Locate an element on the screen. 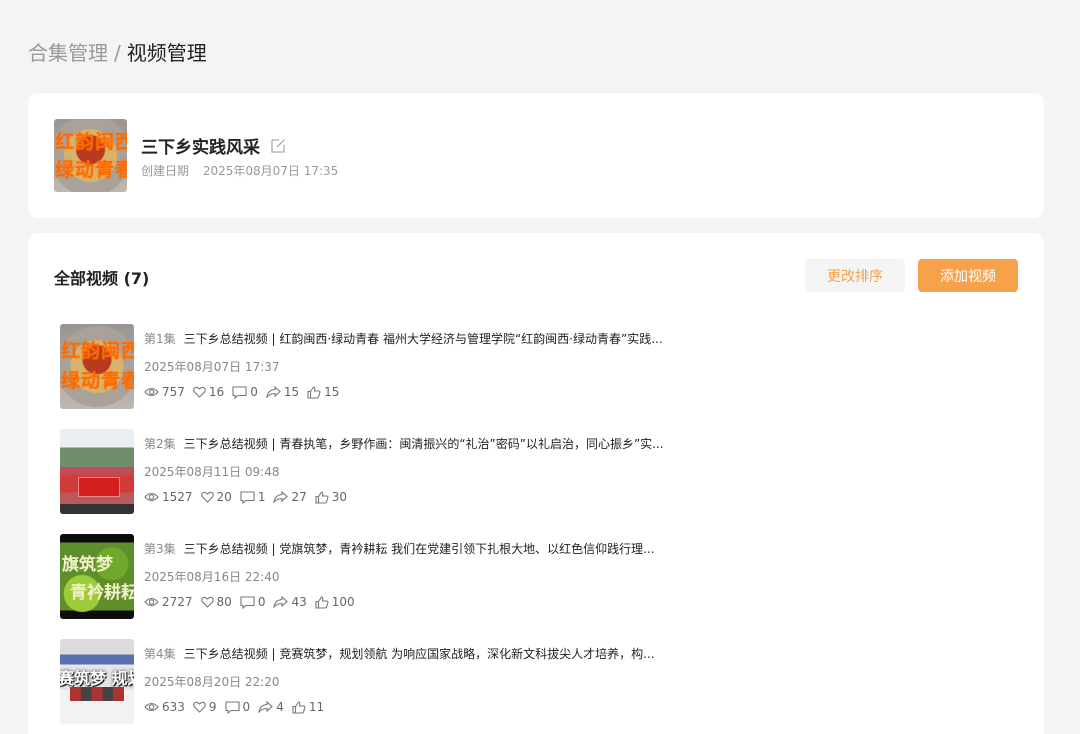  views-stat: 2727 is located at coordinates (168, 602).